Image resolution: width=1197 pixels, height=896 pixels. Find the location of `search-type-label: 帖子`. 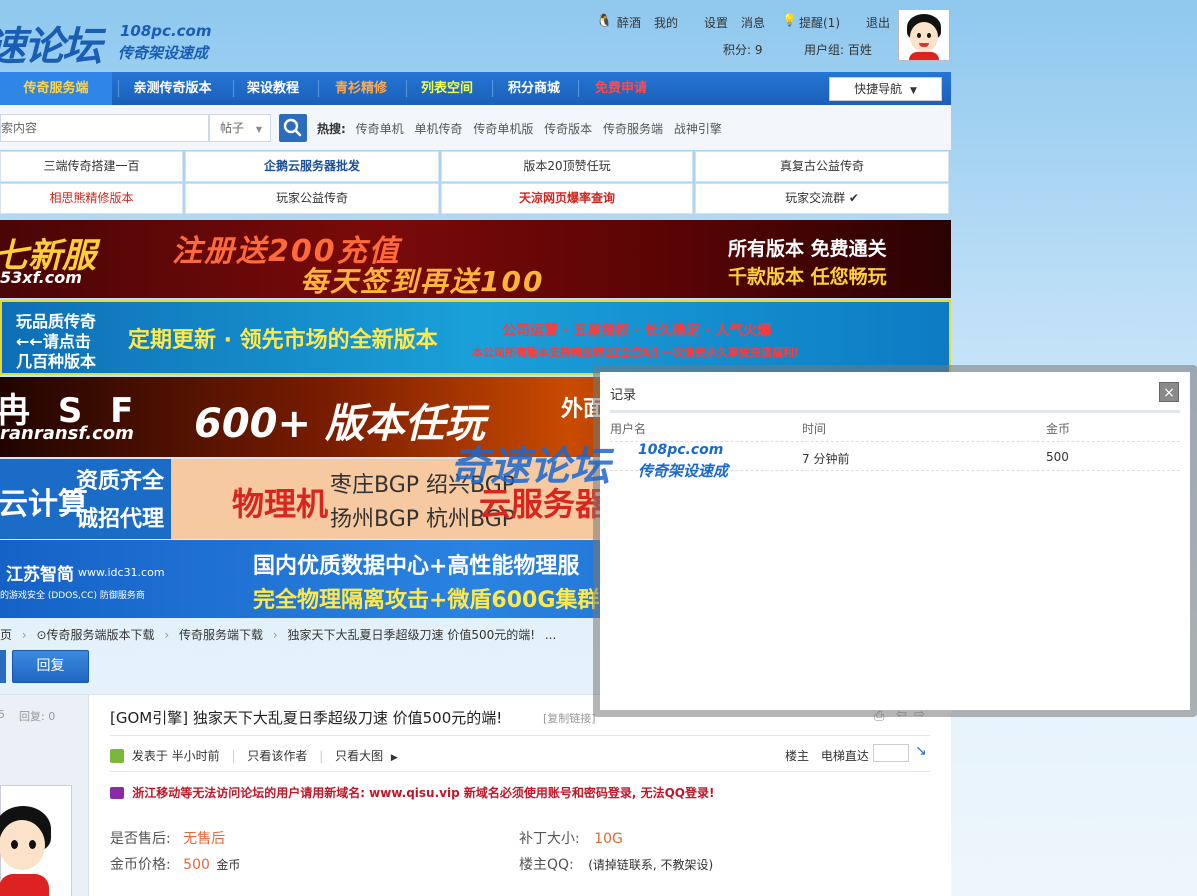

search-type-label: 帖子 is located at coordinates (232, 128).